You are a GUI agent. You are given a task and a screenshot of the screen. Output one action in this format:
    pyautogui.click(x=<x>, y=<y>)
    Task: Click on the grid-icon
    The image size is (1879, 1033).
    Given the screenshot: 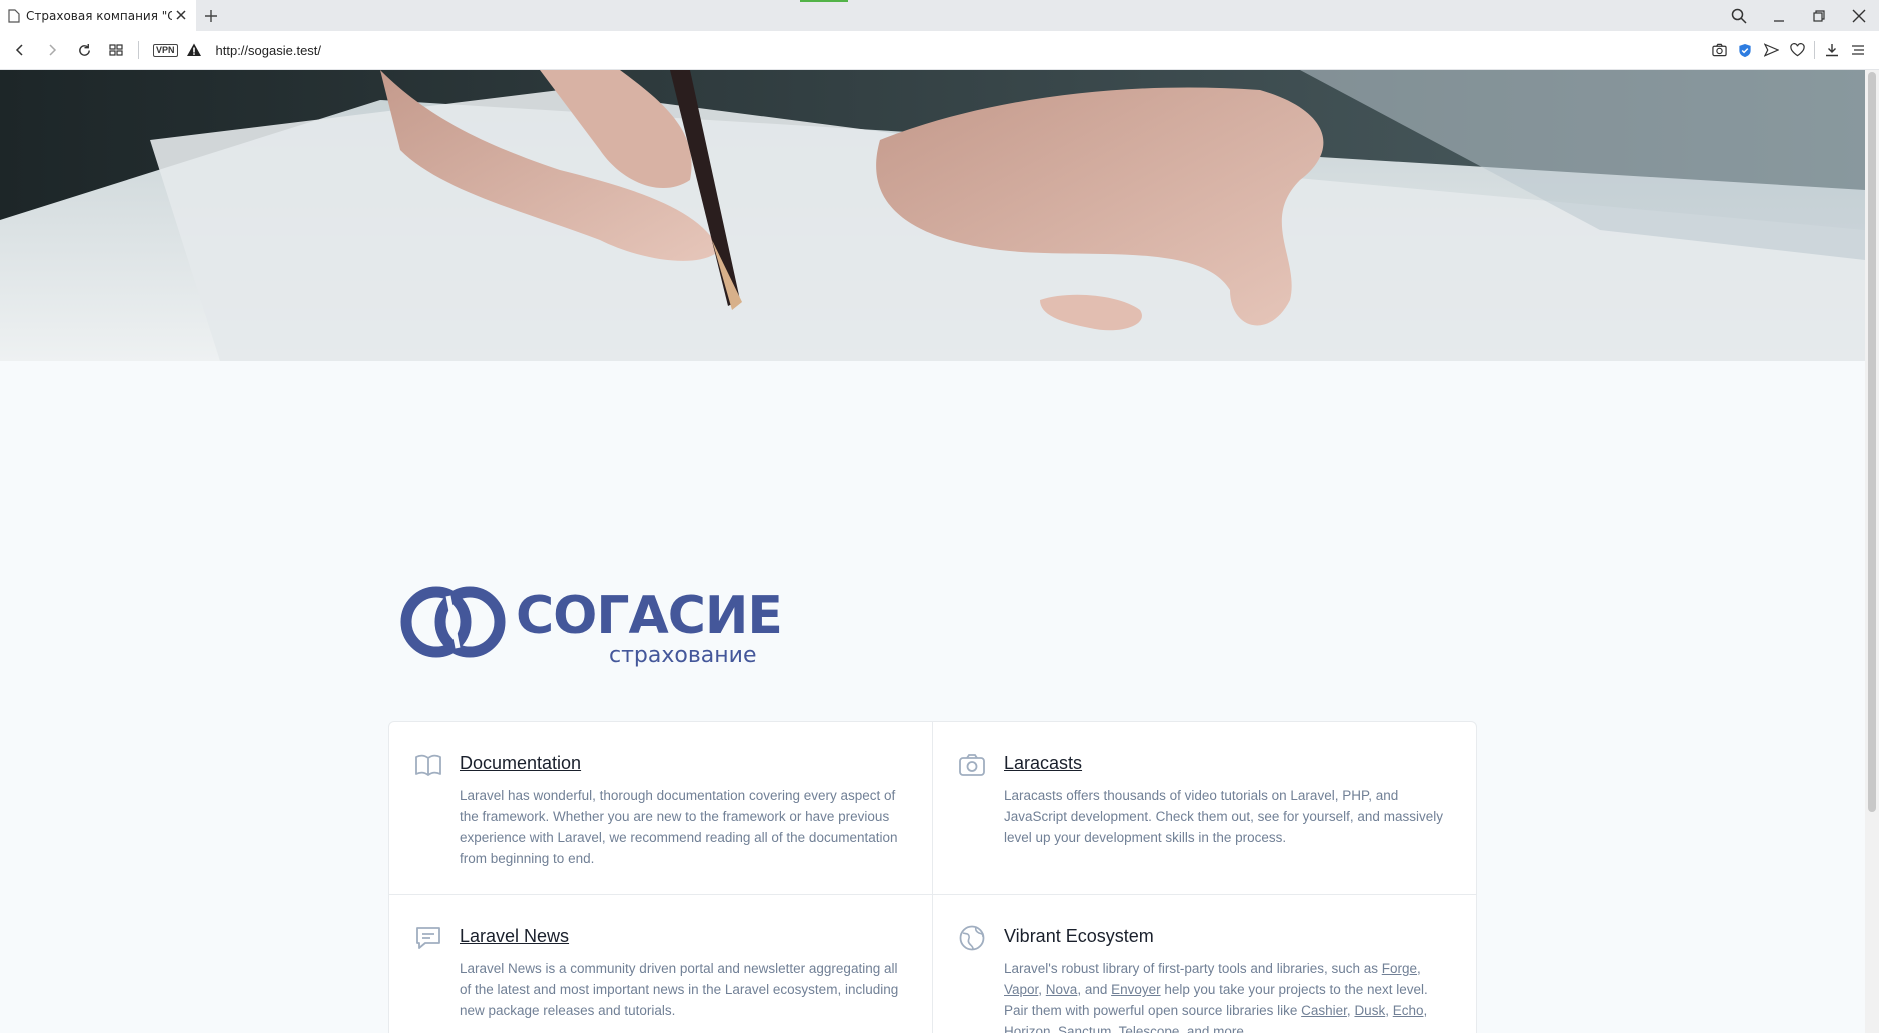 What is the action you would take?
    pyautogui.click(x=116, y=50)
    